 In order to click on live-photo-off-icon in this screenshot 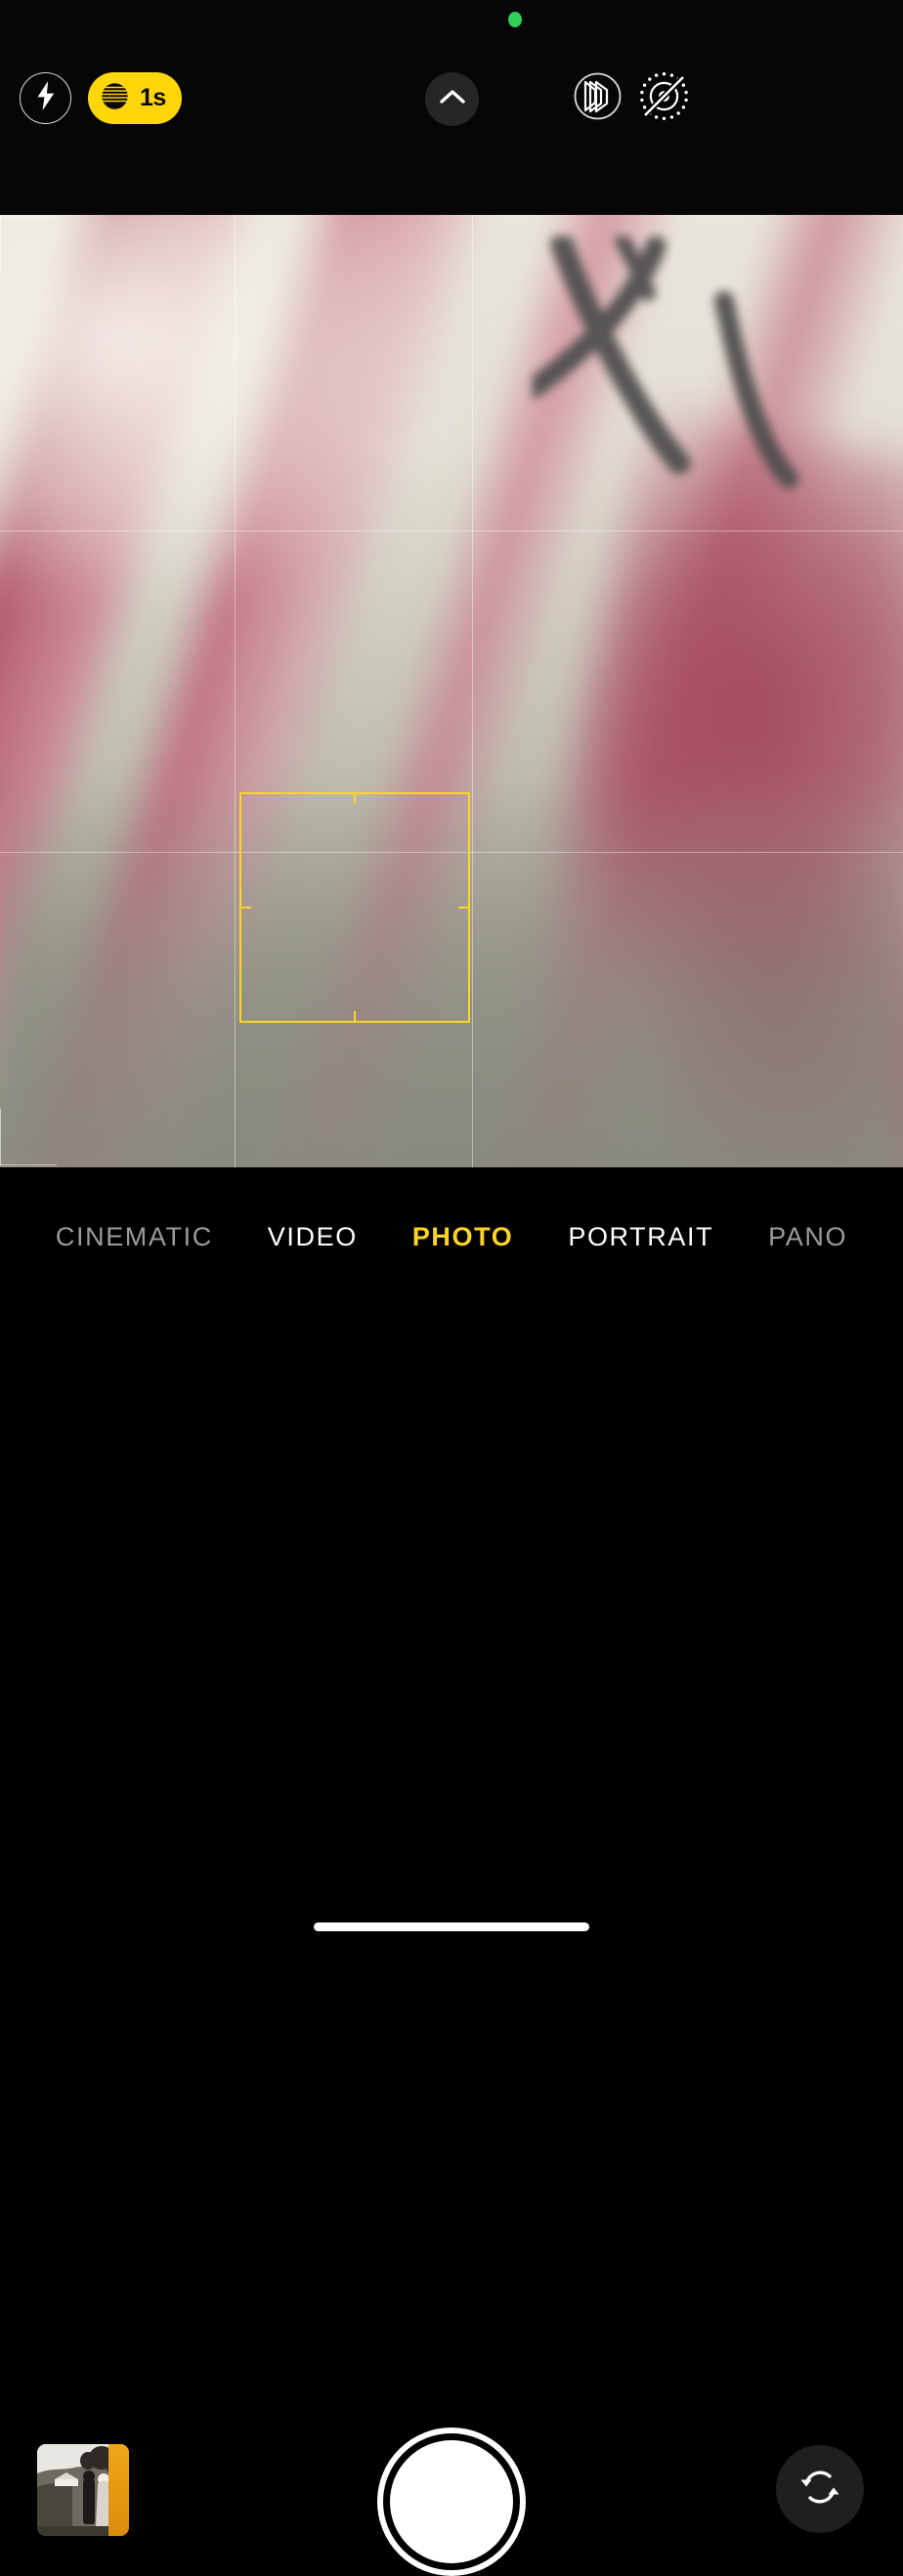, I will do `click(664, 98)`.